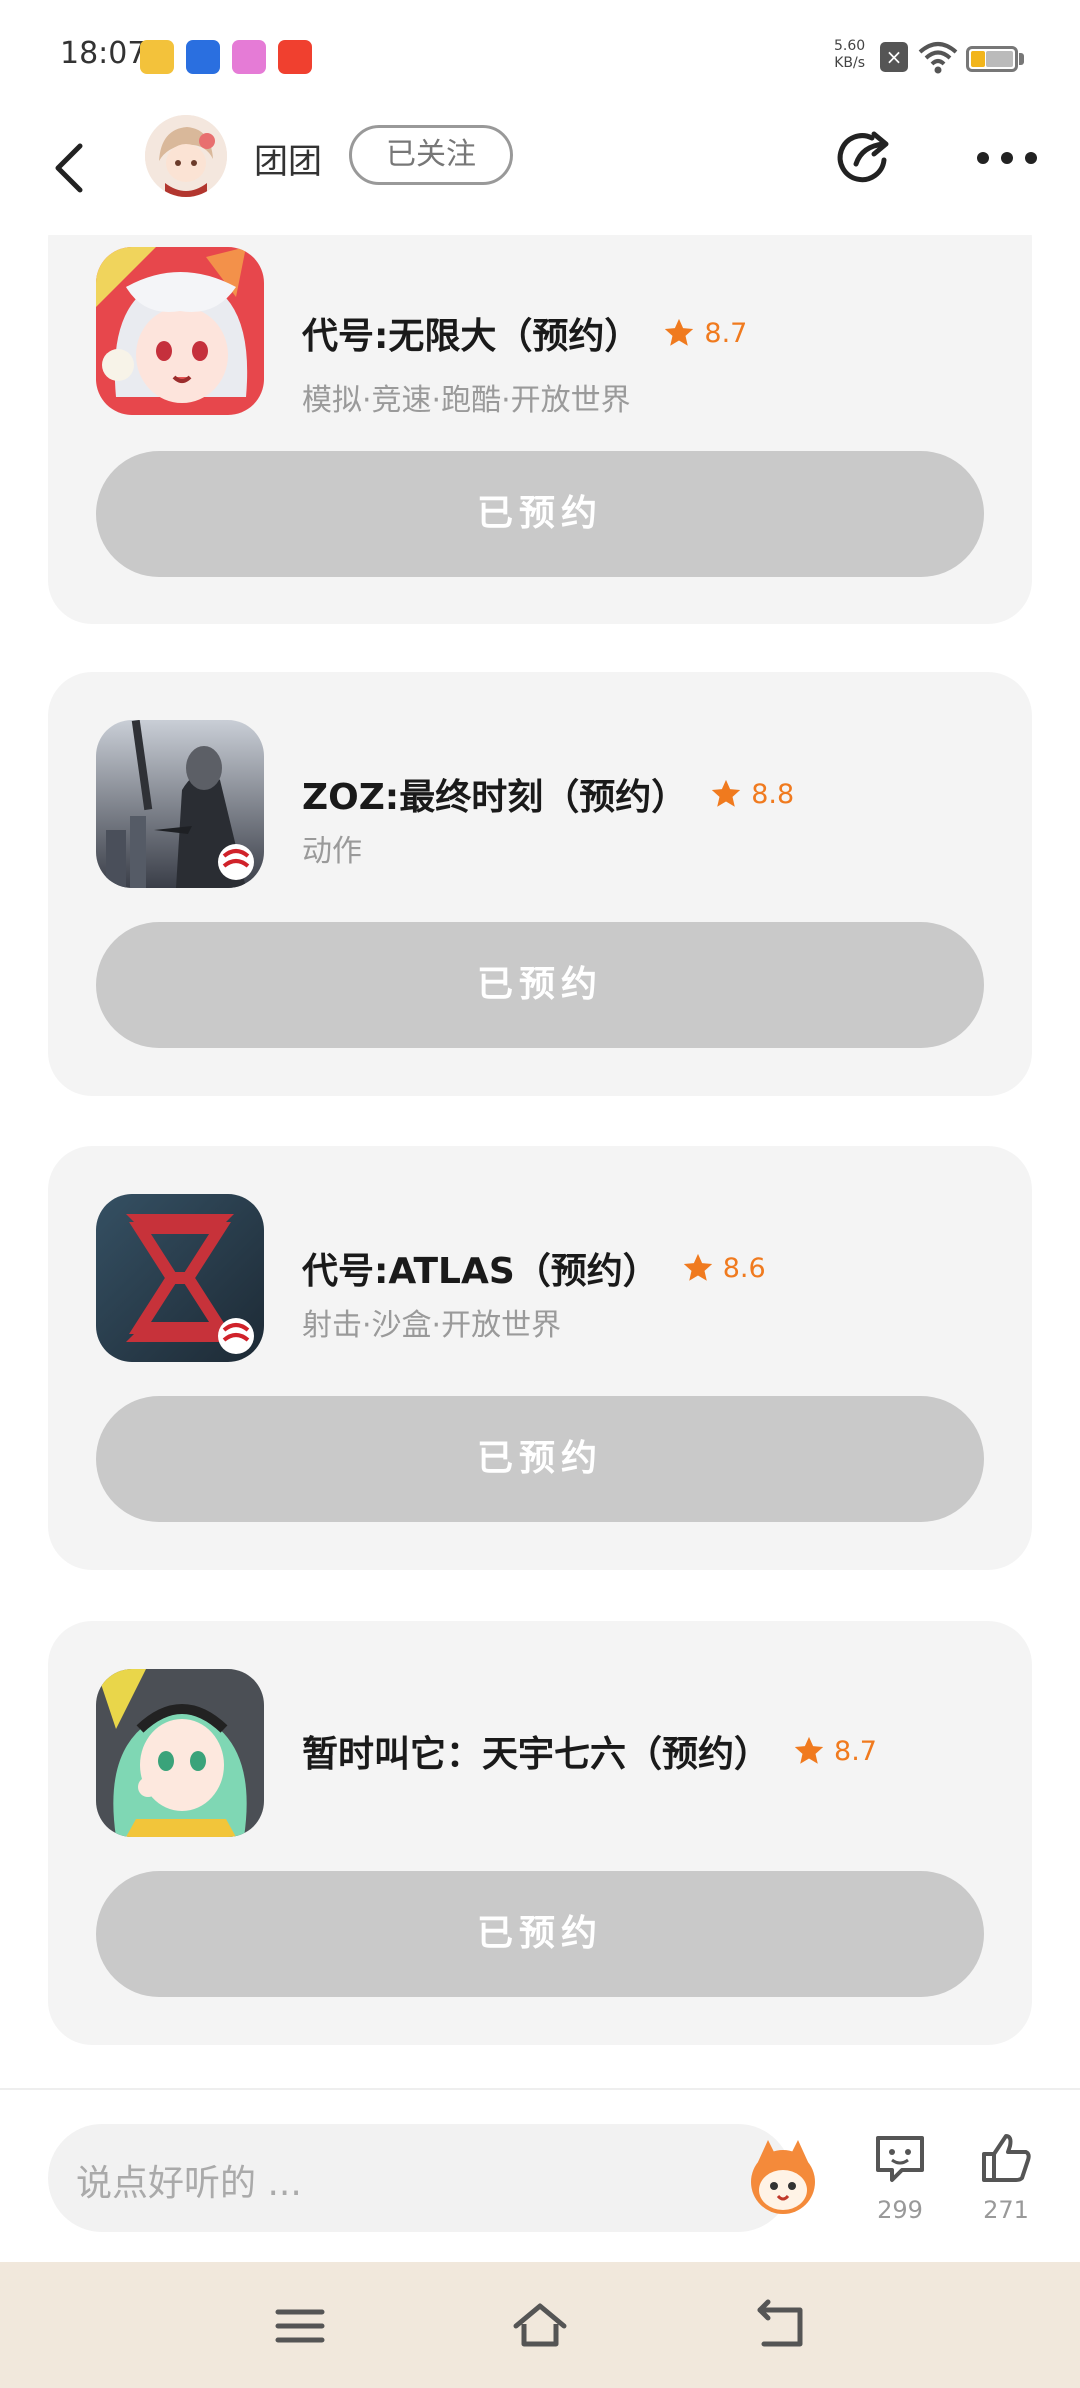 Image resolution: width=1080 pixels, height=2388 pixels. Describe the element at coordinates (466, 400) in the screenshot. I see `game-tags: 模拟·竞速·跑酷·开放世界` at that location.